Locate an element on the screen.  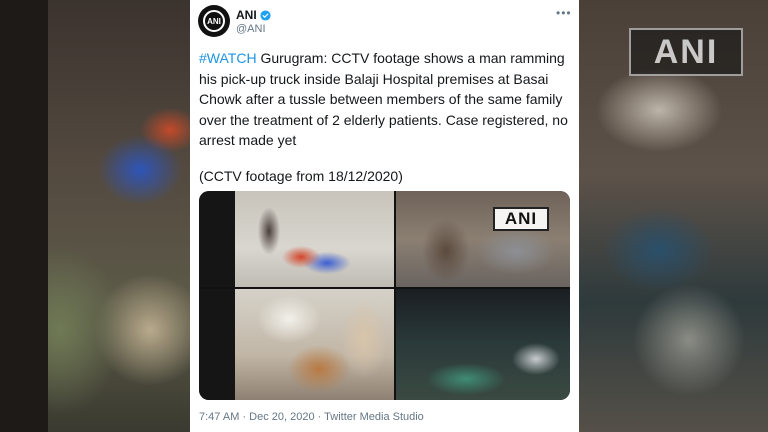
dark-edge is located at coordinates (24, 216).